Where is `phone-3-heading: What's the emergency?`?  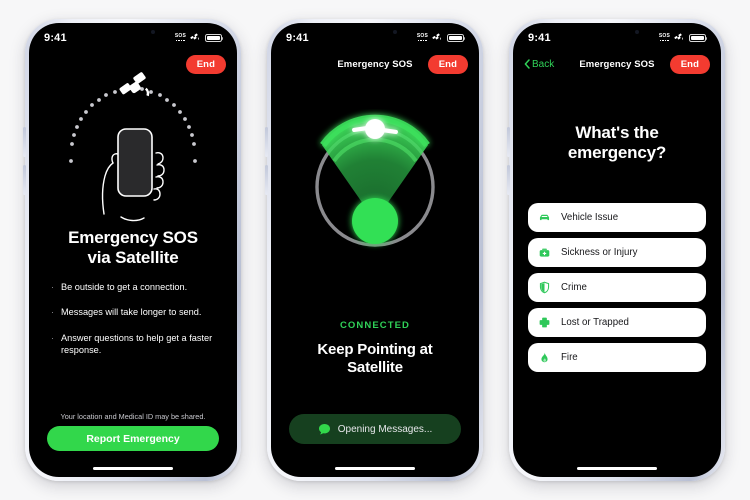 phone-3-heading: What's the emergency? is located at coordinates (617, 143).